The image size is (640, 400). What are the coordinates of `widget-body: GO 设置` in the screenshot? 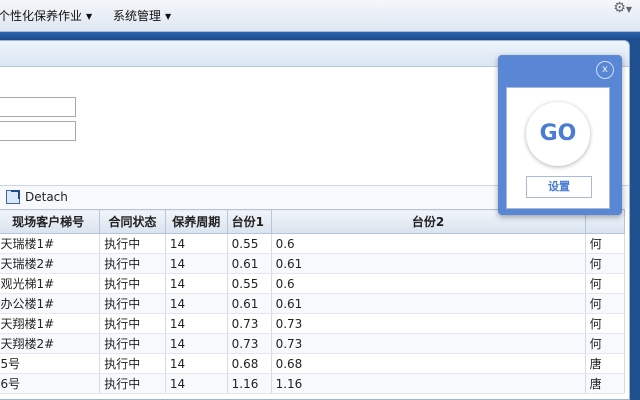 It's located at (558, 148).